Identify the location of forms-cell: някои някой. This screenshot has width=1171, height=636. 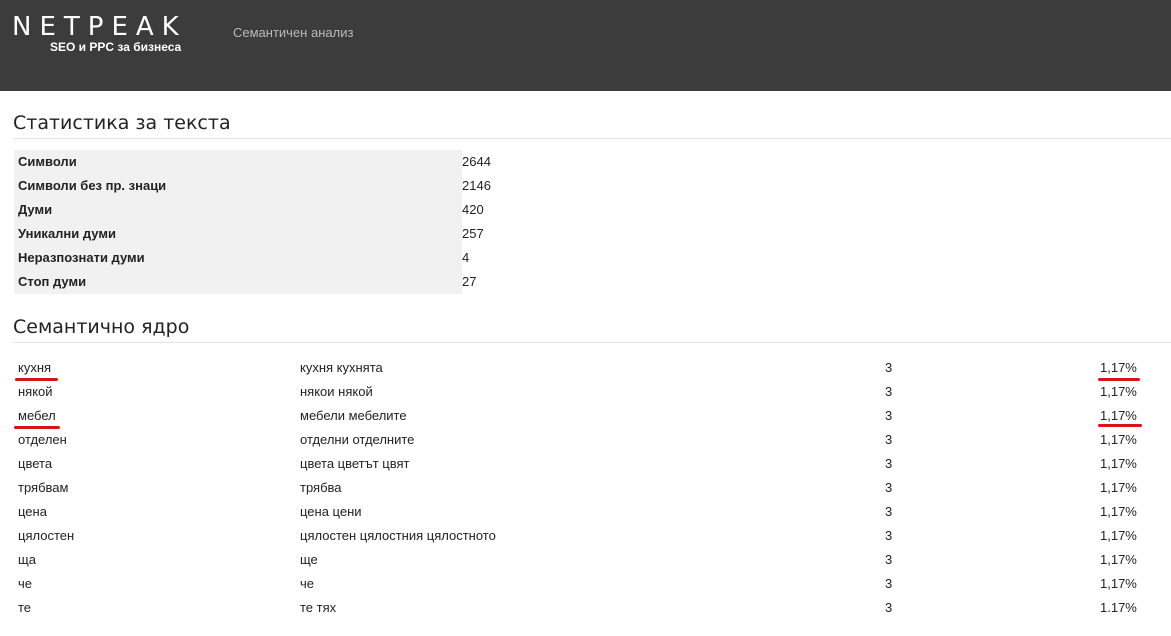
(336, 391).